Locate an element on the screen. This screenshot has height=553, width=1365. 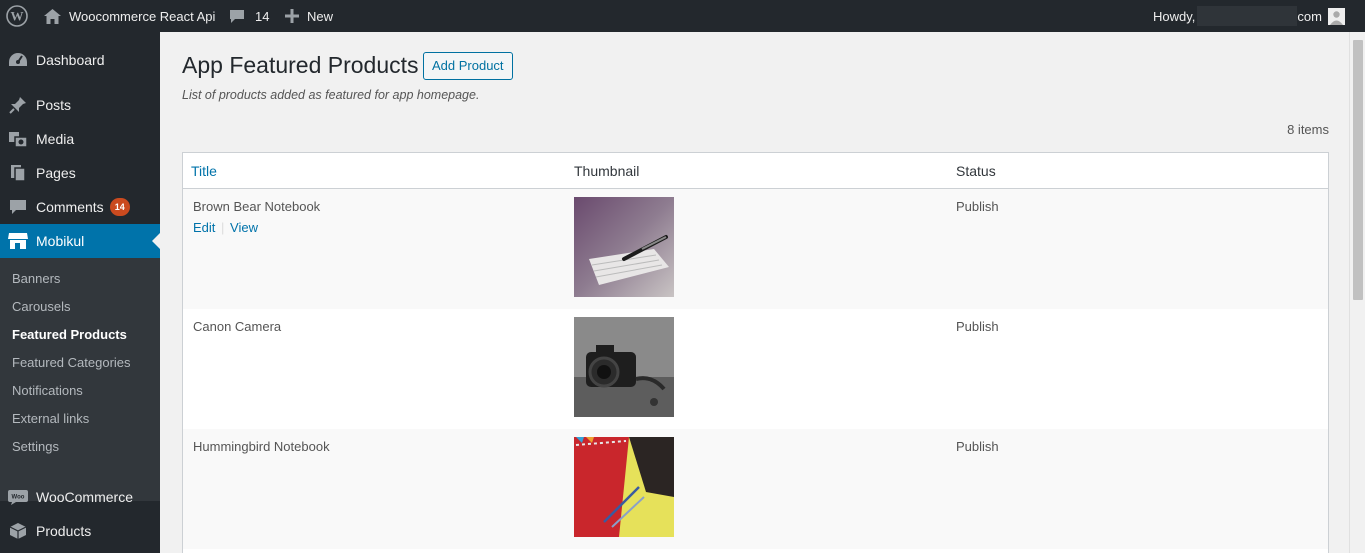
woo-icon: Woo is located at coordinates (18, 497).